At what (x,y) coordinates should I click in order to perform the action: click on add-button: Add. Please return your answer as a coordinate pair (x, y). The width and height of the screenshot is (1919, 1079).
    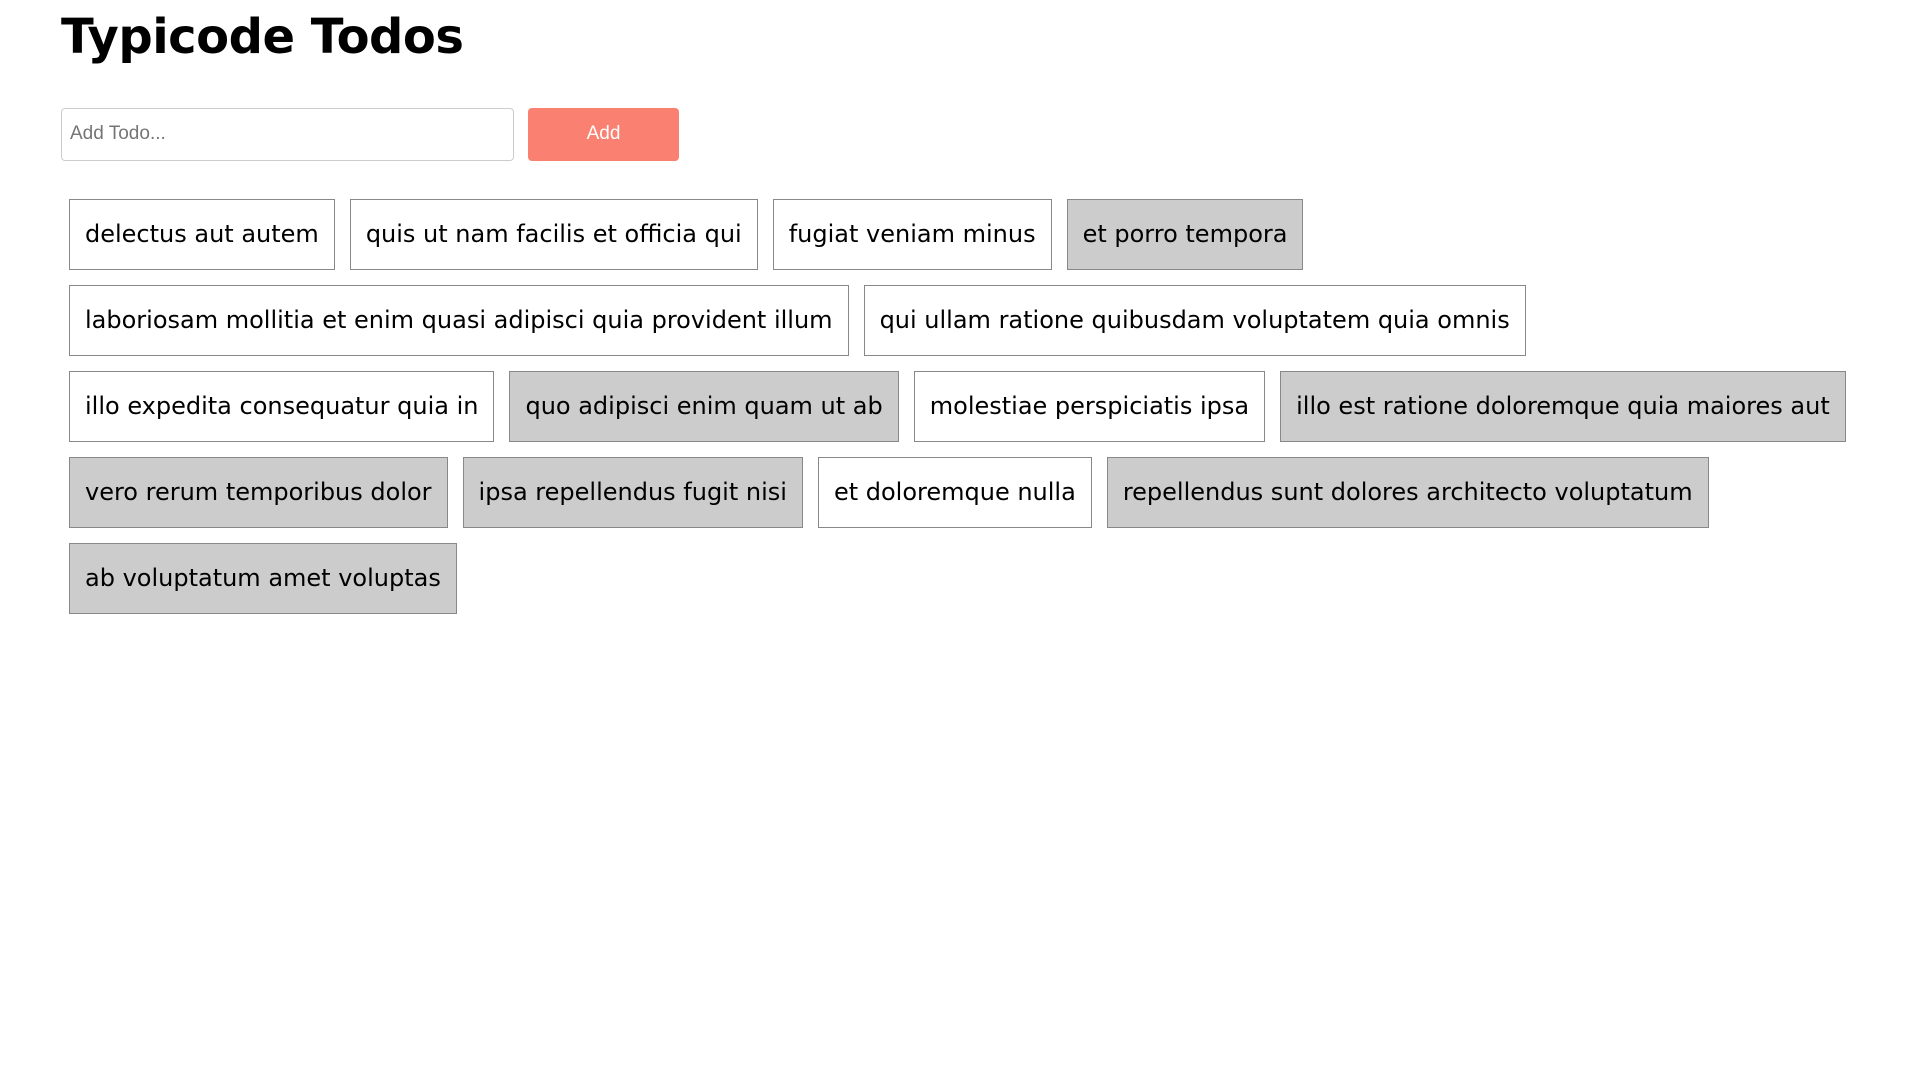
    Looking at the image, I should click on (603, 134).